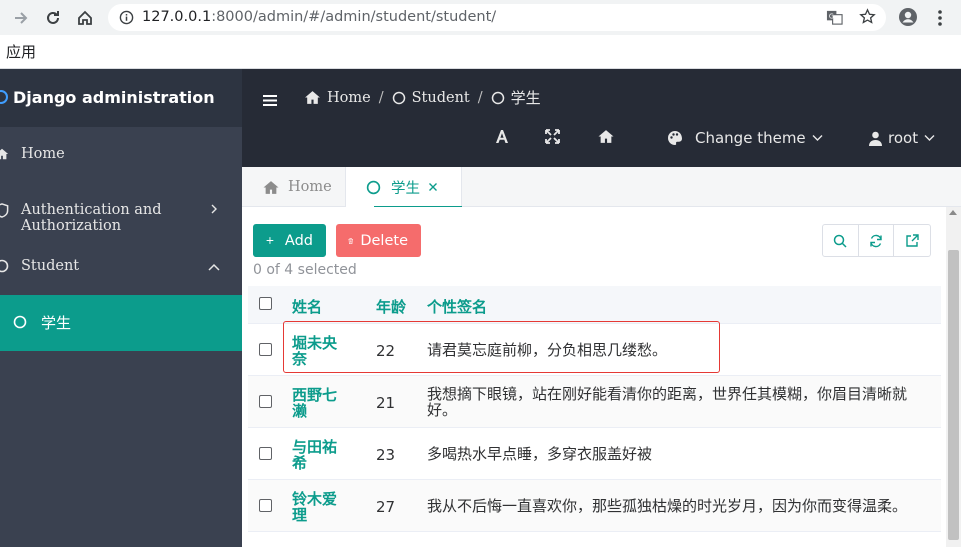  What do you see at coordinates (940, 20) in the screenshot?
I see `more-icon` at bounding box center [940, 20].